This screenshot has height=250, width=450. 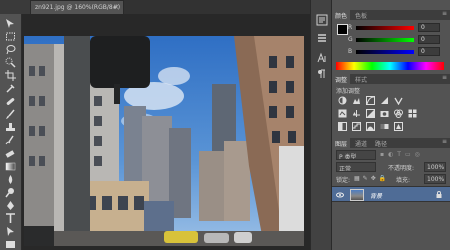 I want to click on tab-adjustments: 调整, so click(x=341, y=79).